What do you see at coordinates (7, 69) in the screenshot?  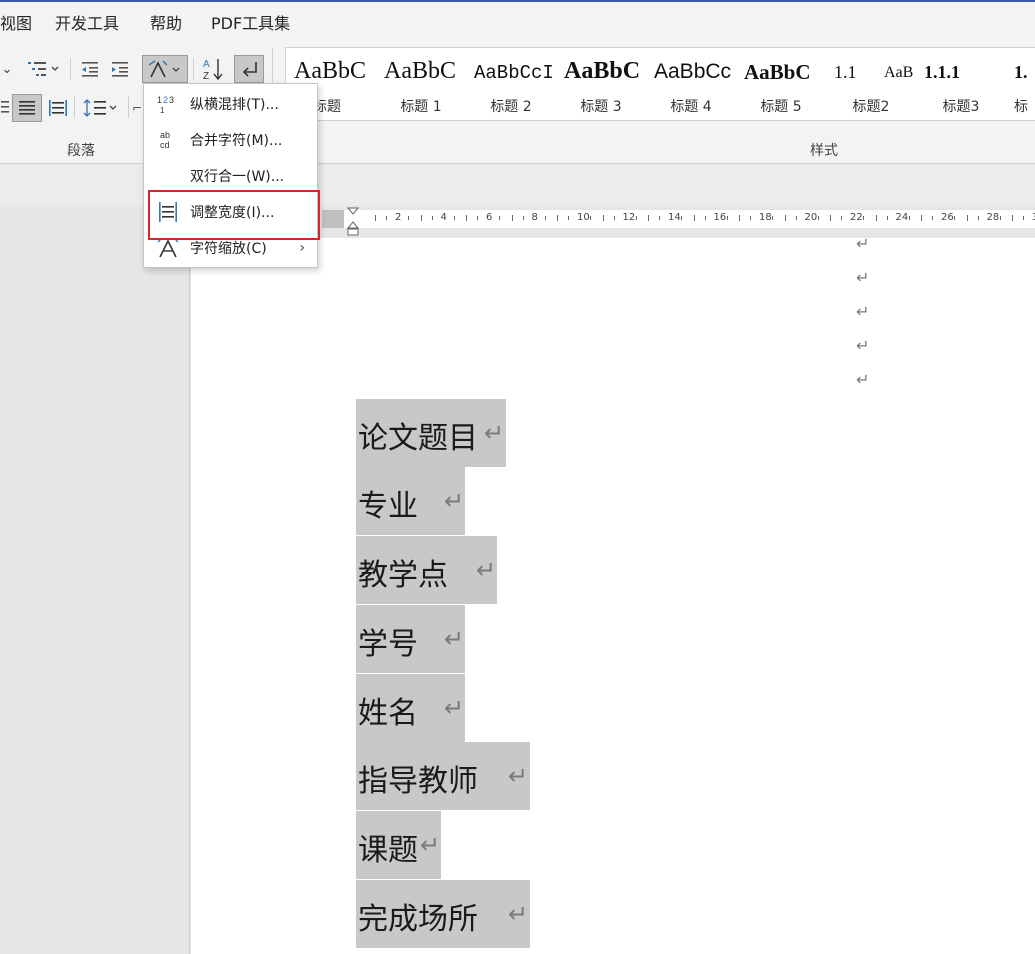 I see `list-dropdown-arrow: ⌄` at bounding box center [7, 69].